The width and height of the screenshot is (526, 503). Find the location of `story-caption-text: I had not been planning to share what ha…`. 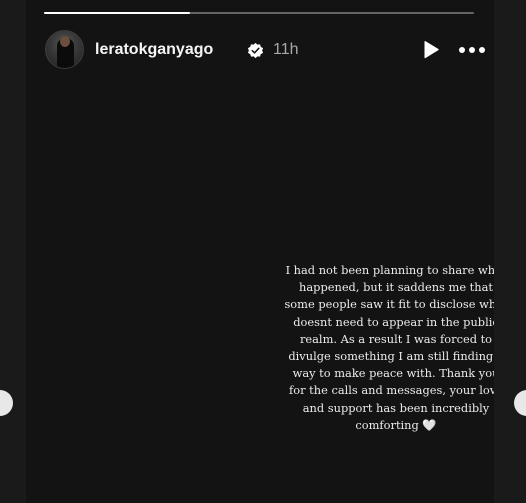

story-caption-text: I had not been planning to share what ha… is located at coordinates (389, 347).